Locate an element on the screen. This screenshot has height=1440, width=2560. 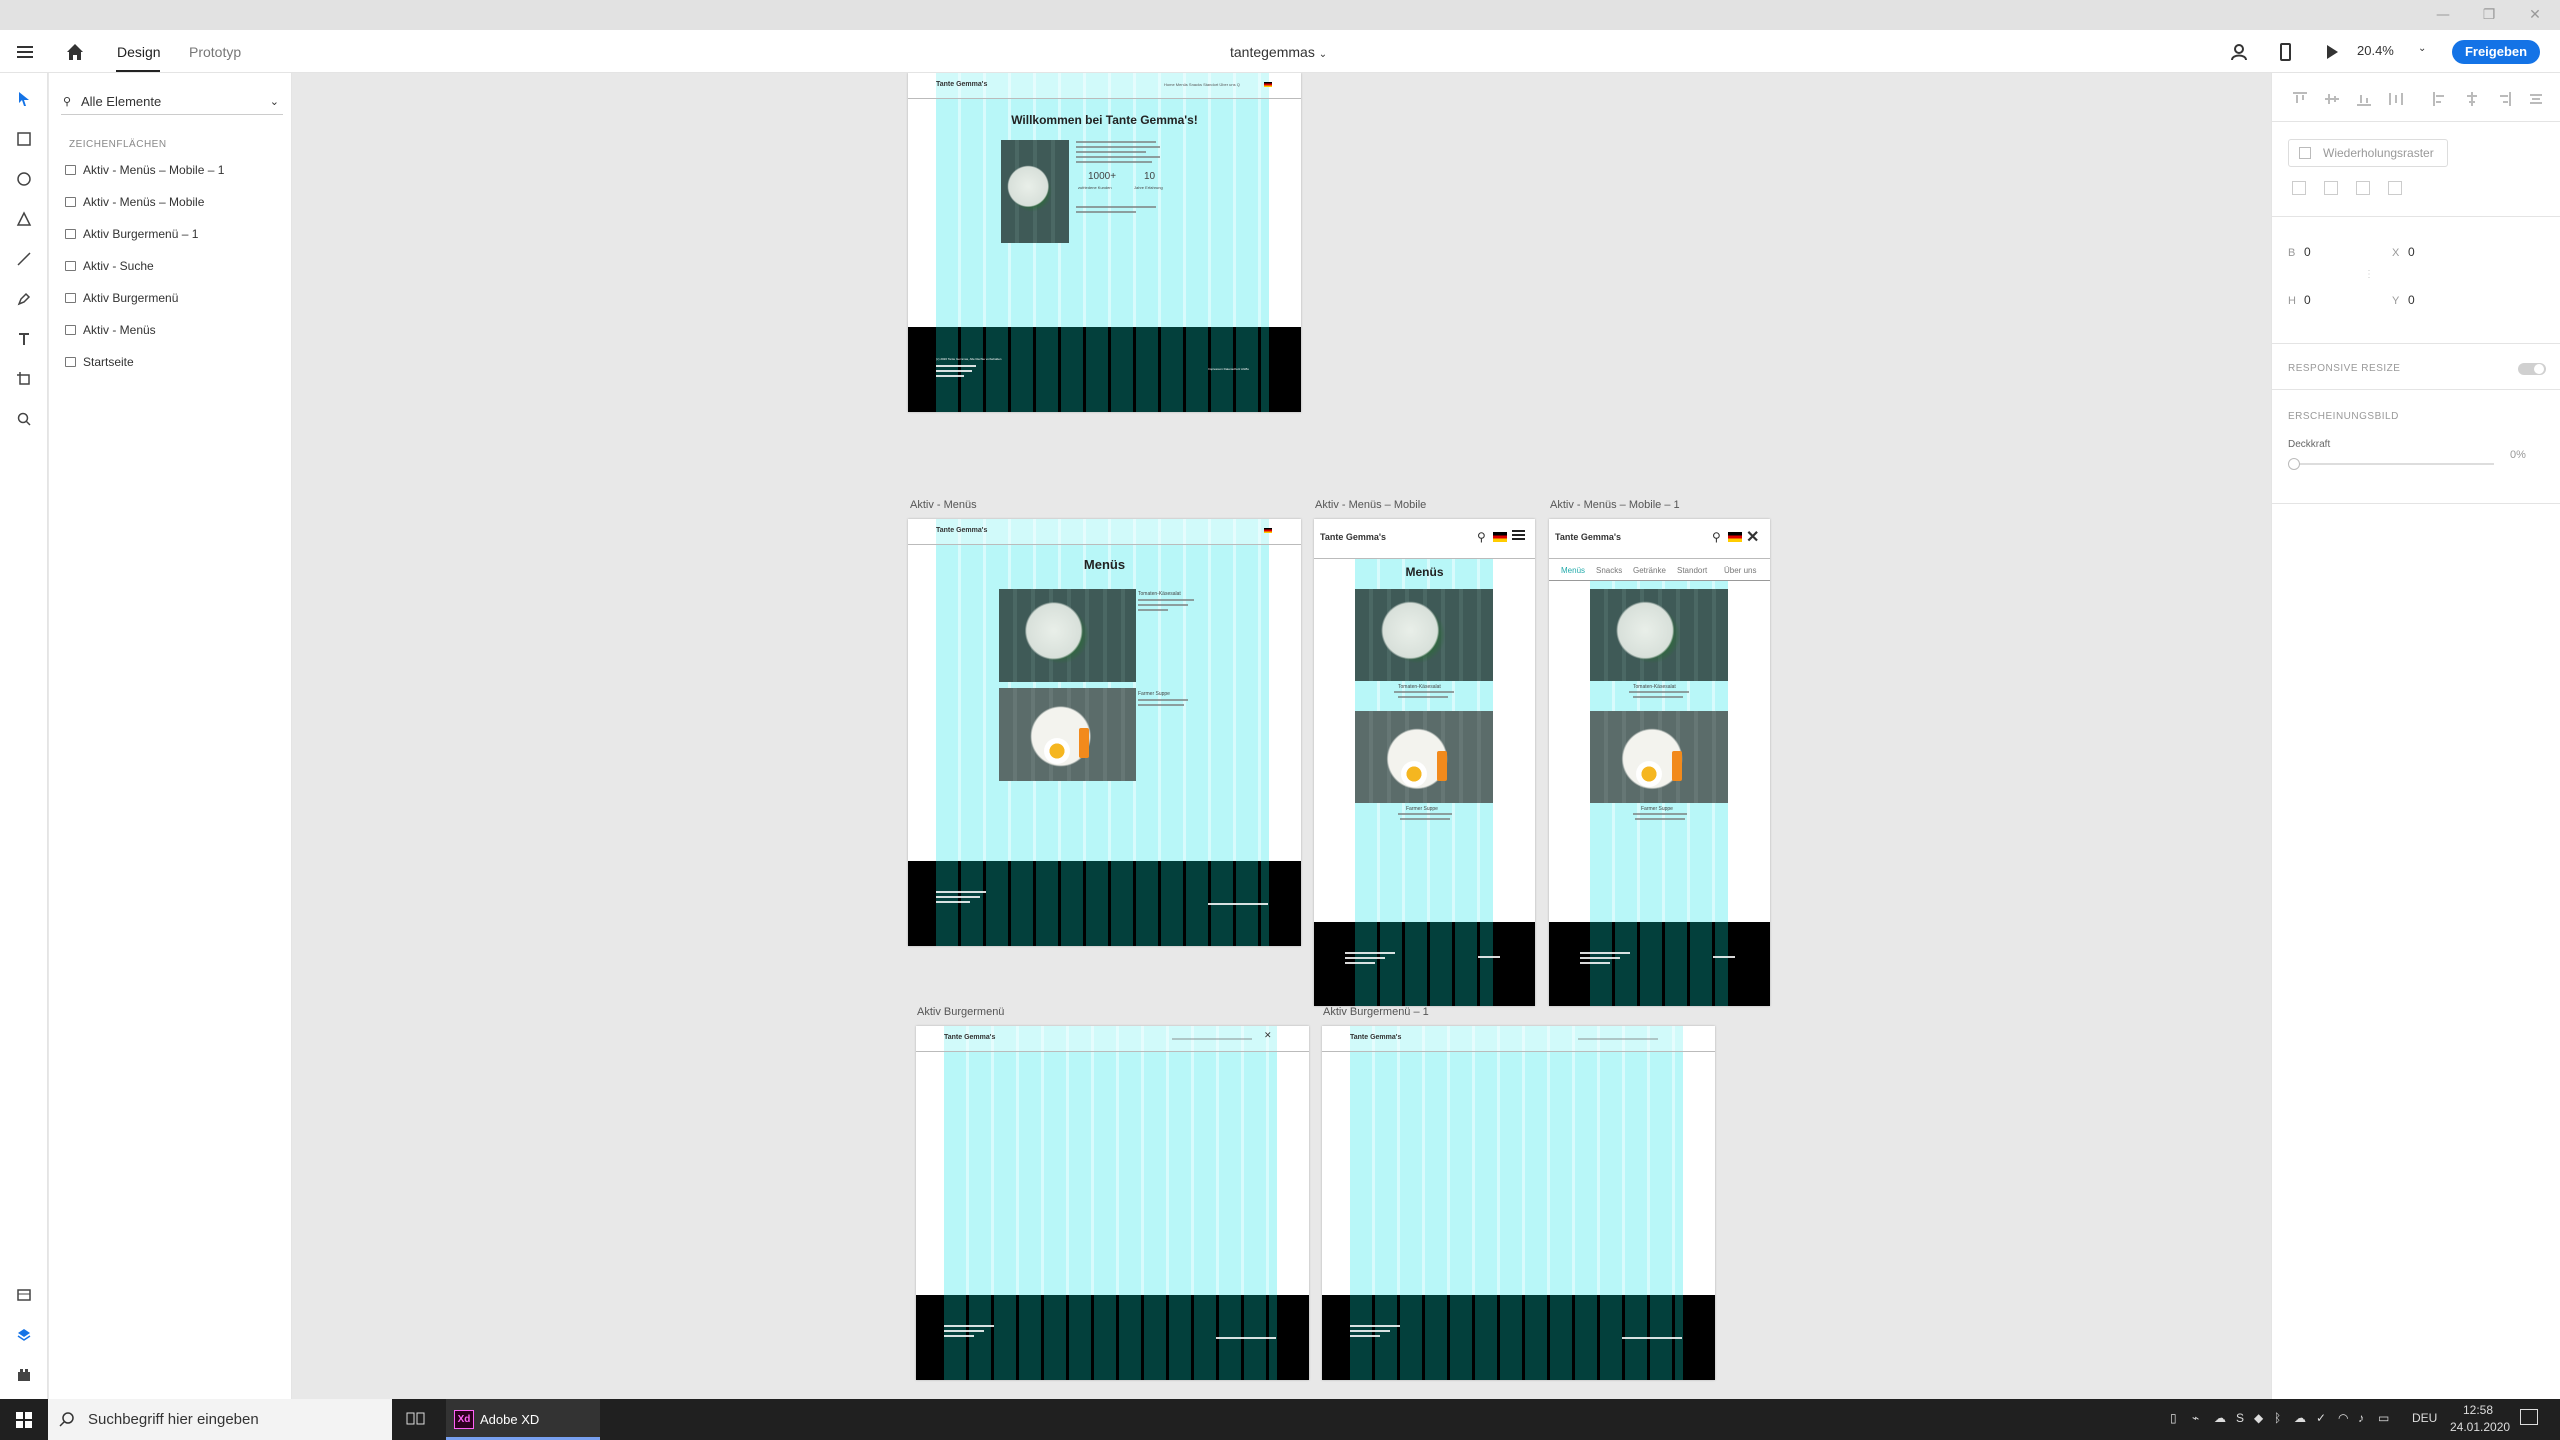
layer-item: Aktiv Burgermenü – 1 is located at coordinates (173, 234).